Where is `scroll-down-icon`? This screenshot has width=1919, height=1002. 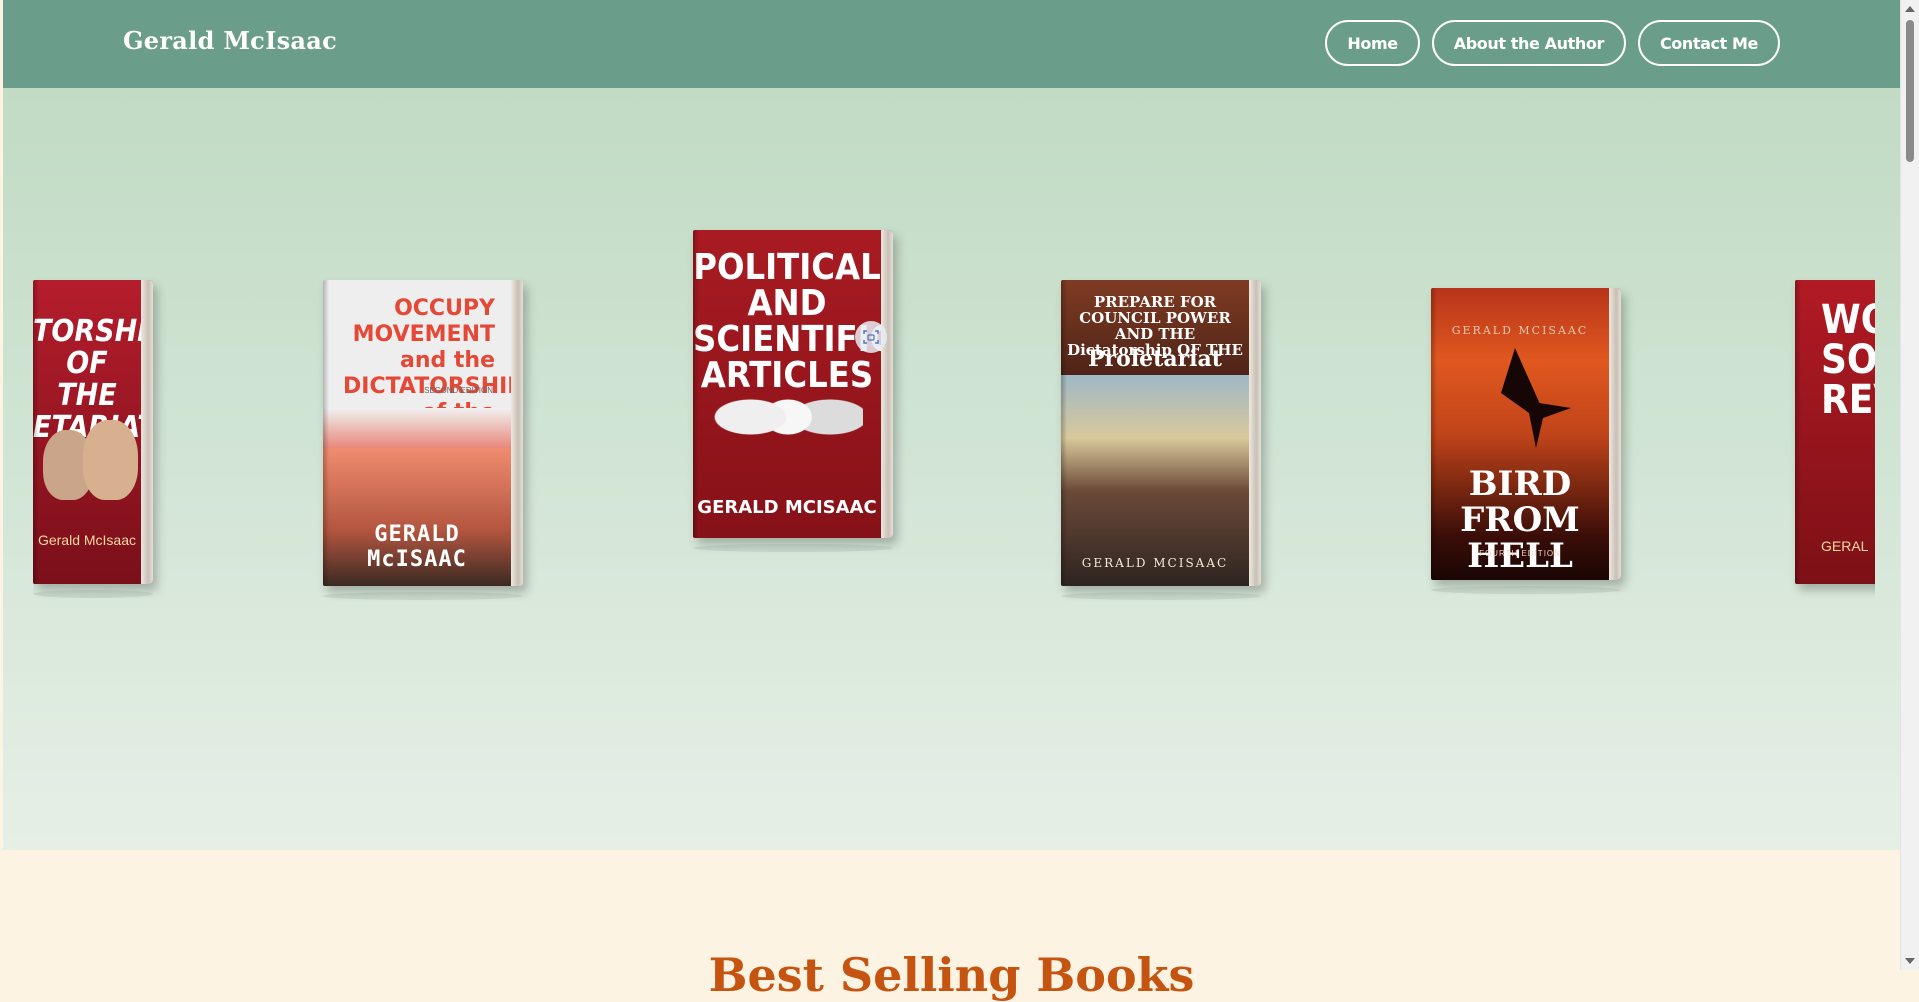 scroll-down-icon is located at coordinates (1910, 961).